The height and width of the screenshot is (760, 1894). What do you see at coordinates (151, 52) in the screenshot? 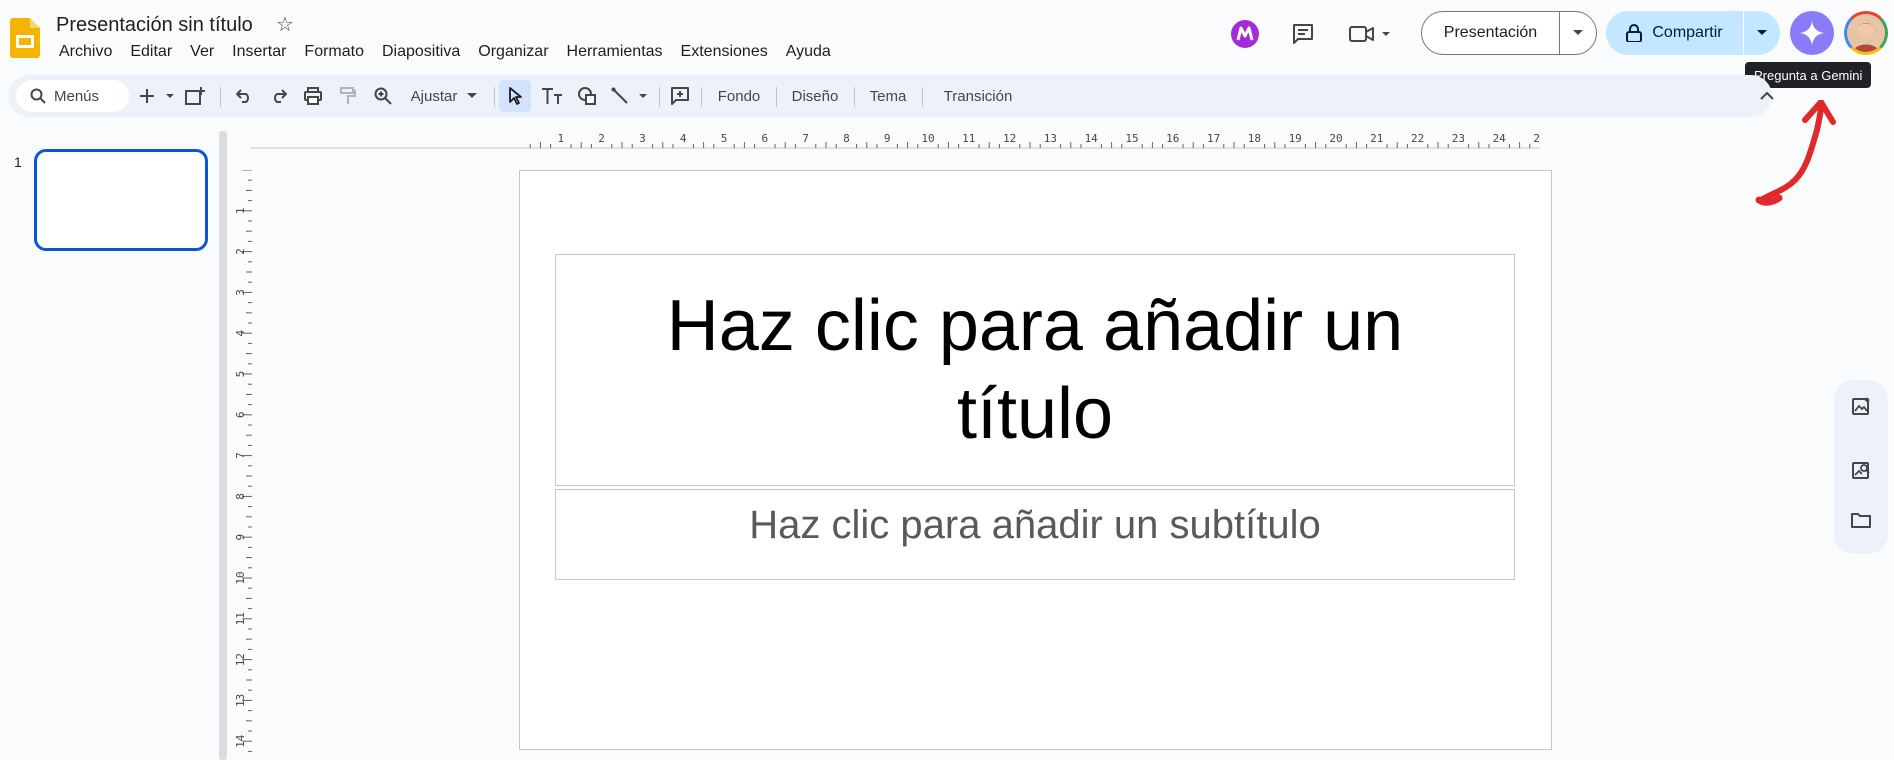
I see `menu-edit: Editar` at bounding box center [151, 52].